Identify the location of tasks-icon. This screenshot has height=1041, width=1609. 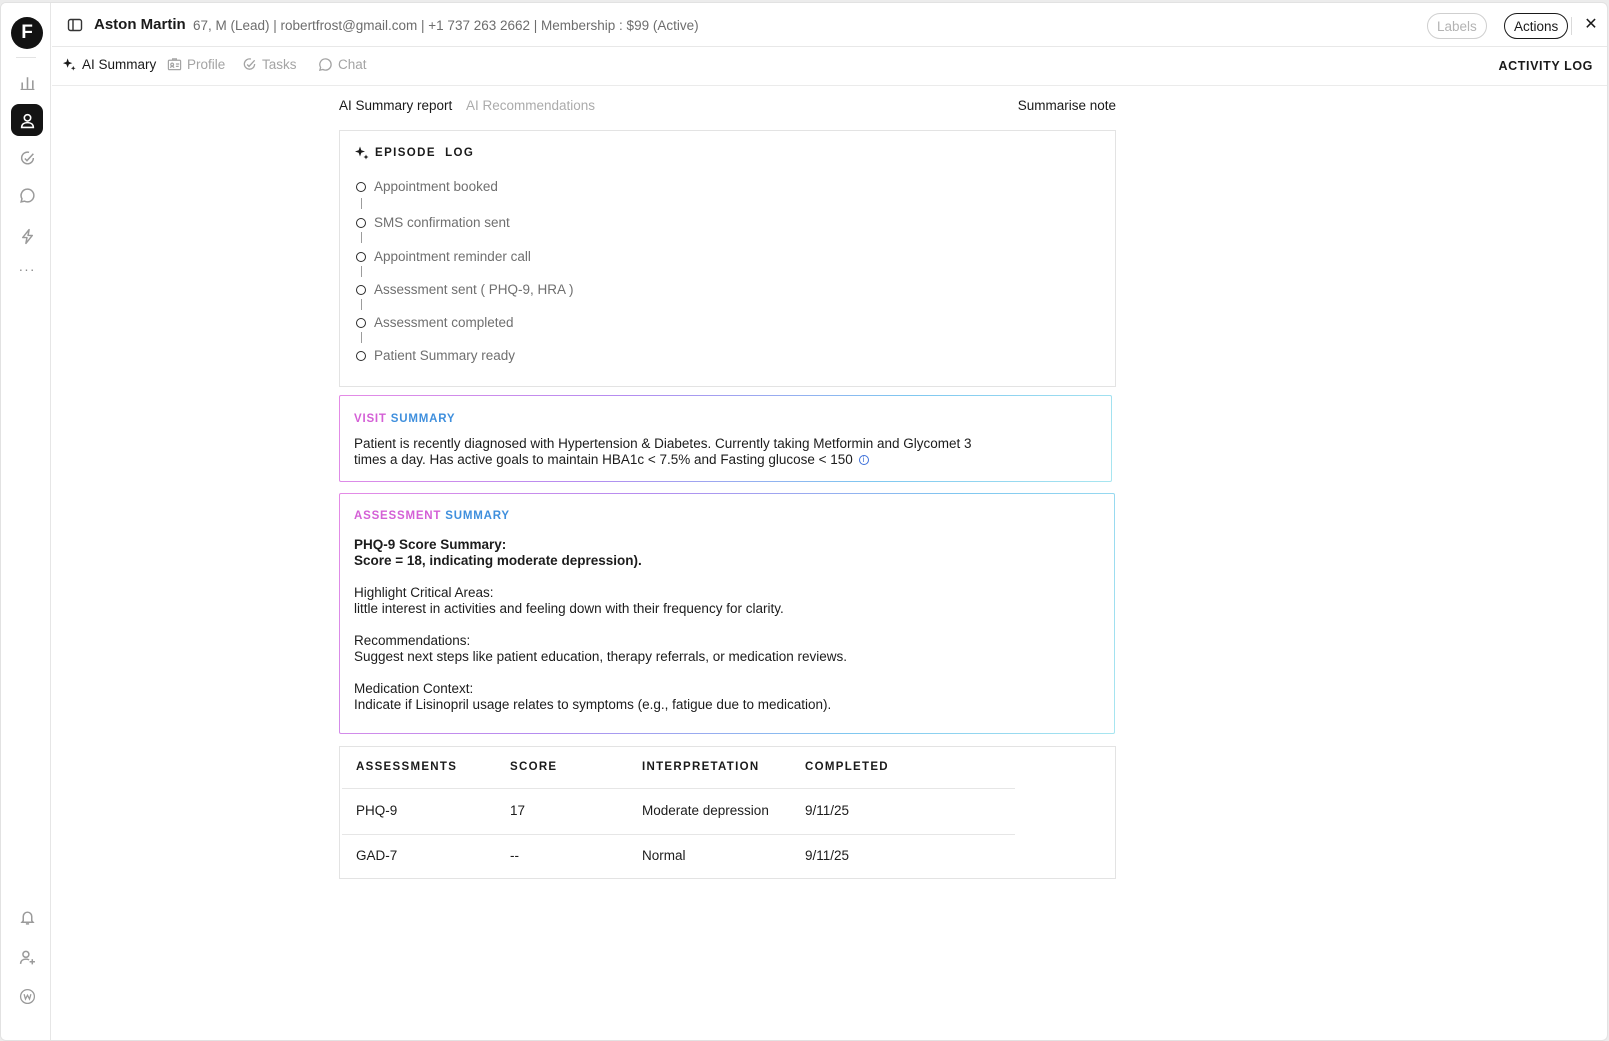
(27, 158).